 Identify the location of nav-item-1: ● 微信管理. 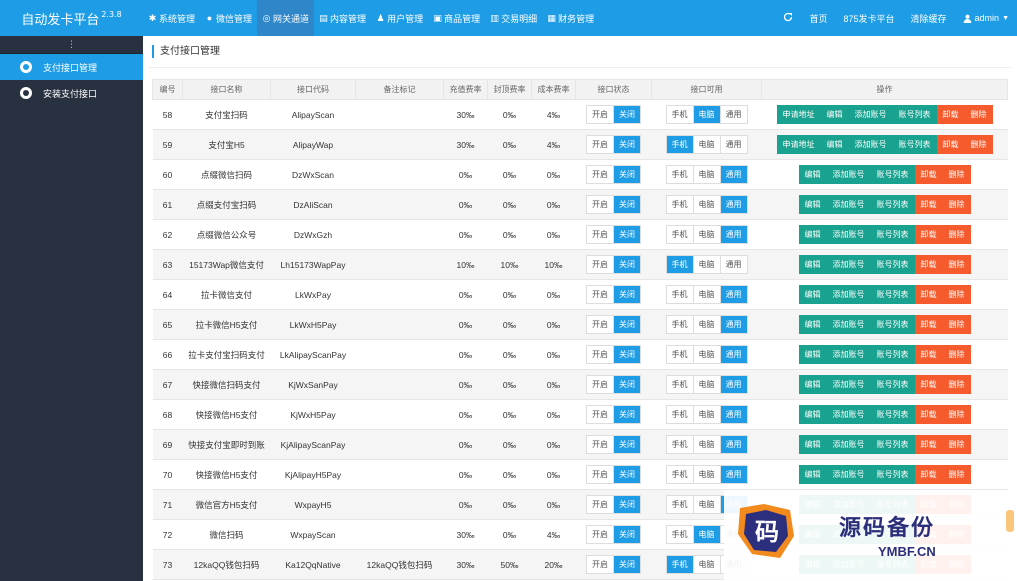
(228, 18).